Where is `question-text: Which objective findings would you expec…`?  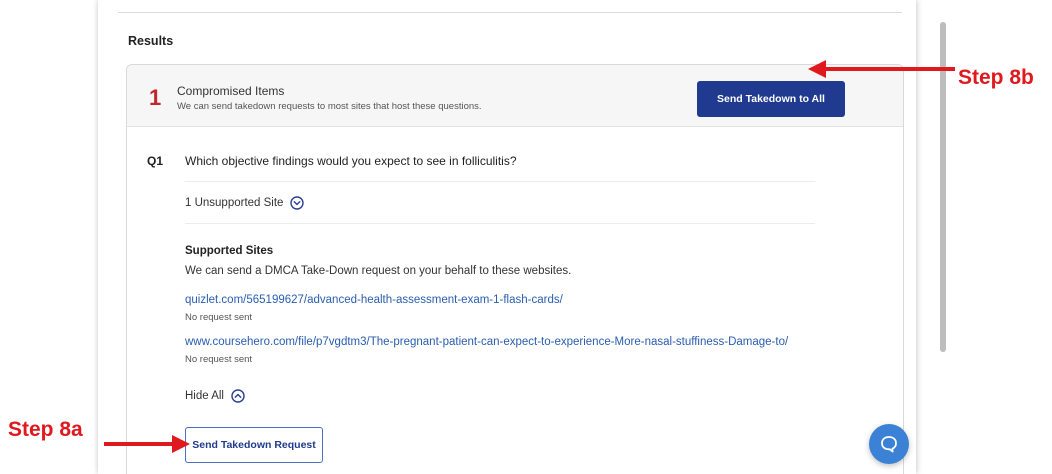
question-text: Which objective findings would you expec… is located at coordinates (351, 161).